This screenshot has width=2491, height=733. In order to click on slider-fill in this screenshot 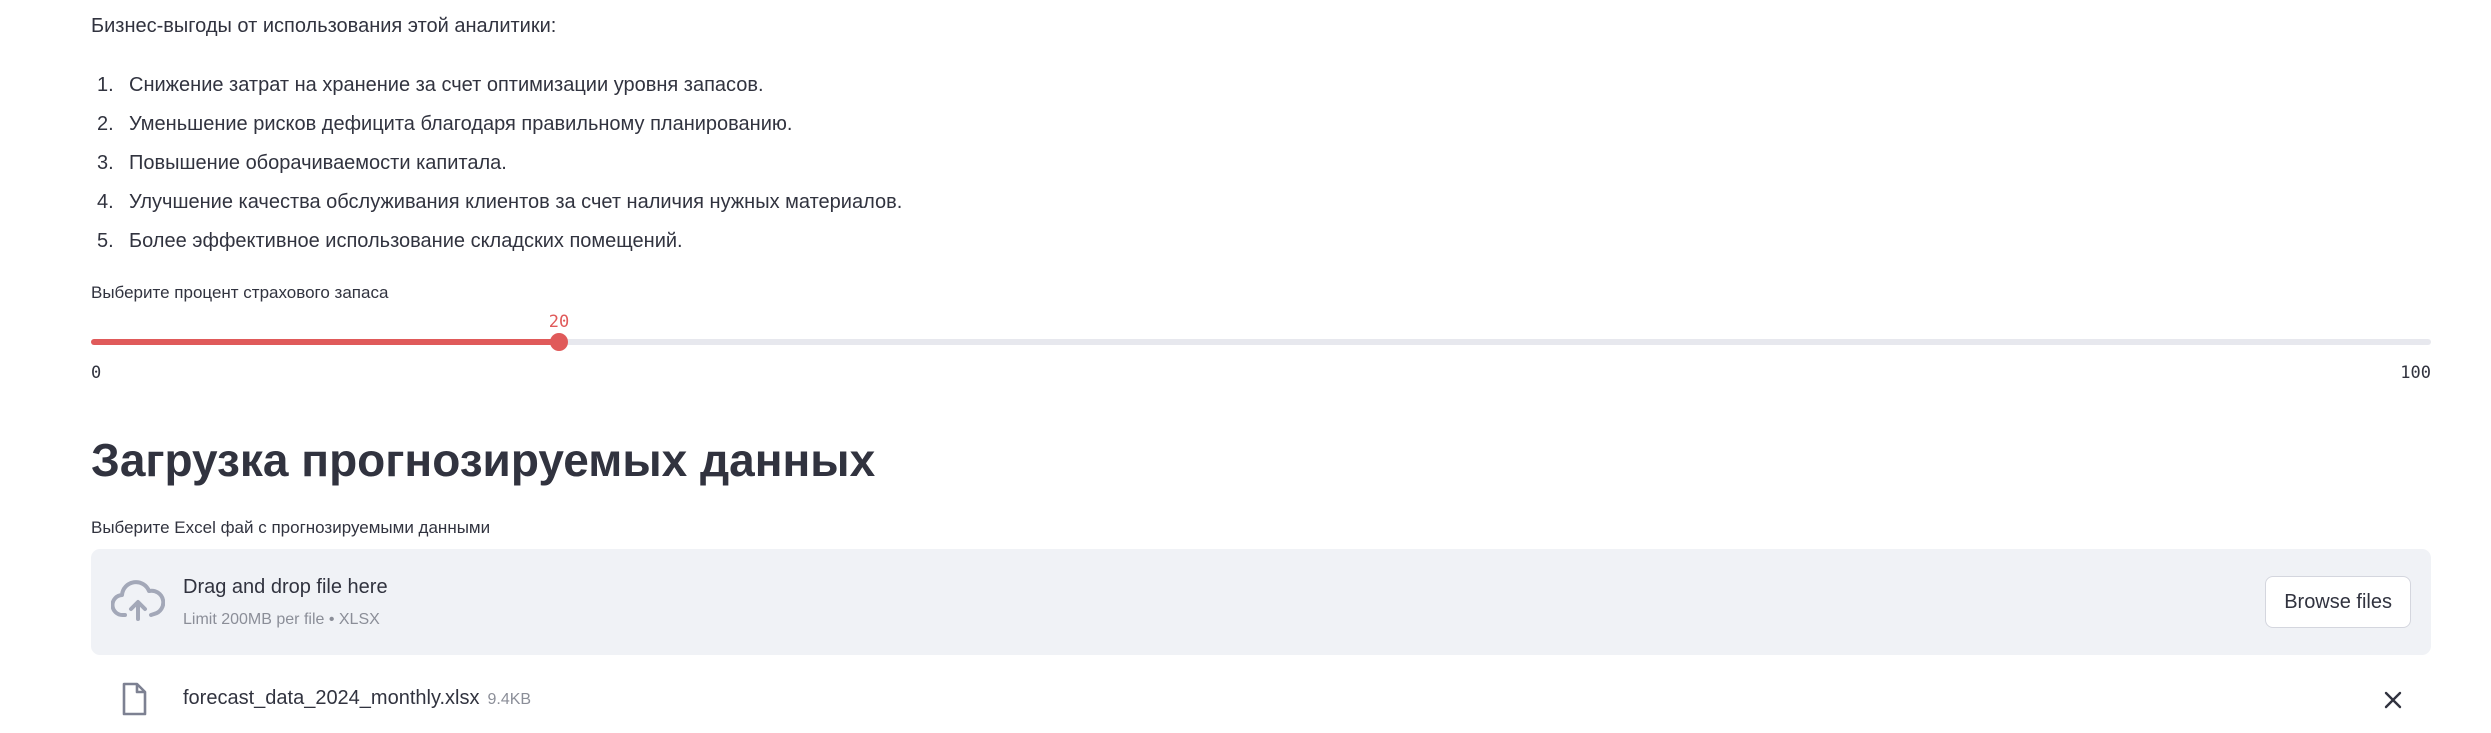, I will do `click(325, 342)`.